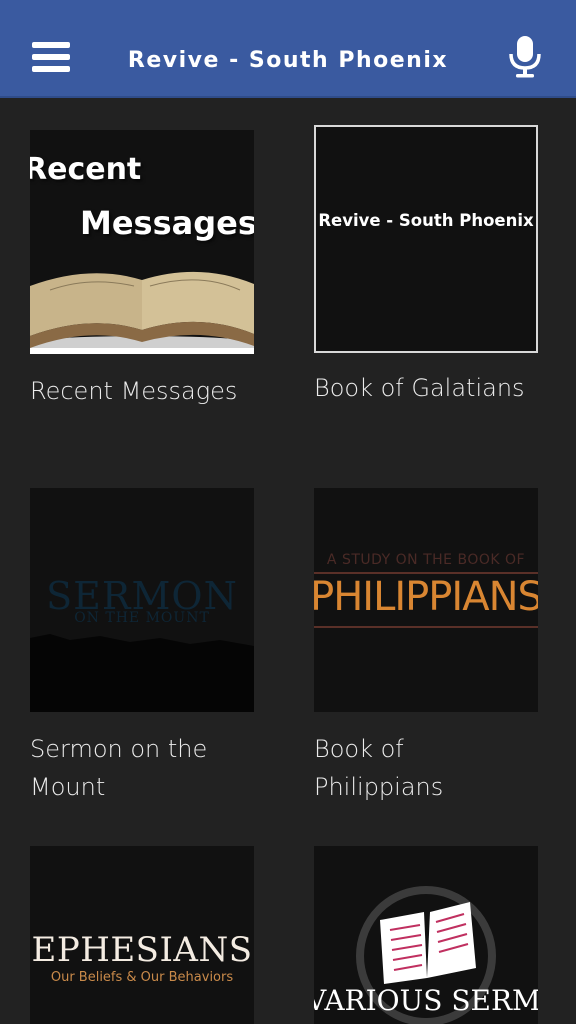 The height and width of the screenshot is (1024, 576). I want to click on artwork-title: VARIOUS SERMONS, so click(426, 1000).